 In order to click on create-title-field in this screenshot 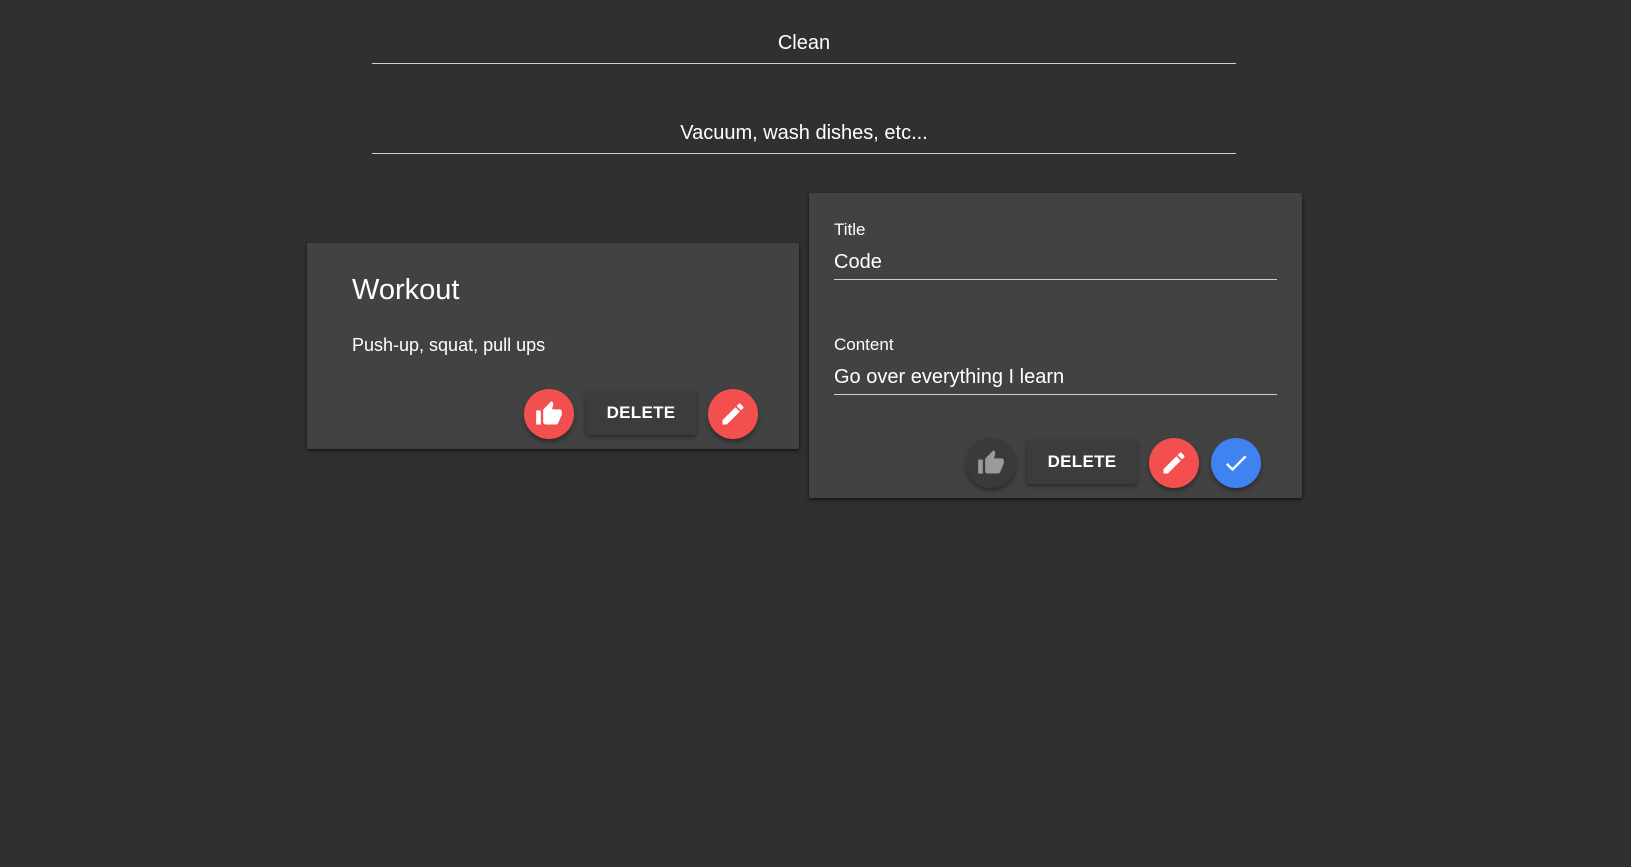, I will do `click(804, 43)`.